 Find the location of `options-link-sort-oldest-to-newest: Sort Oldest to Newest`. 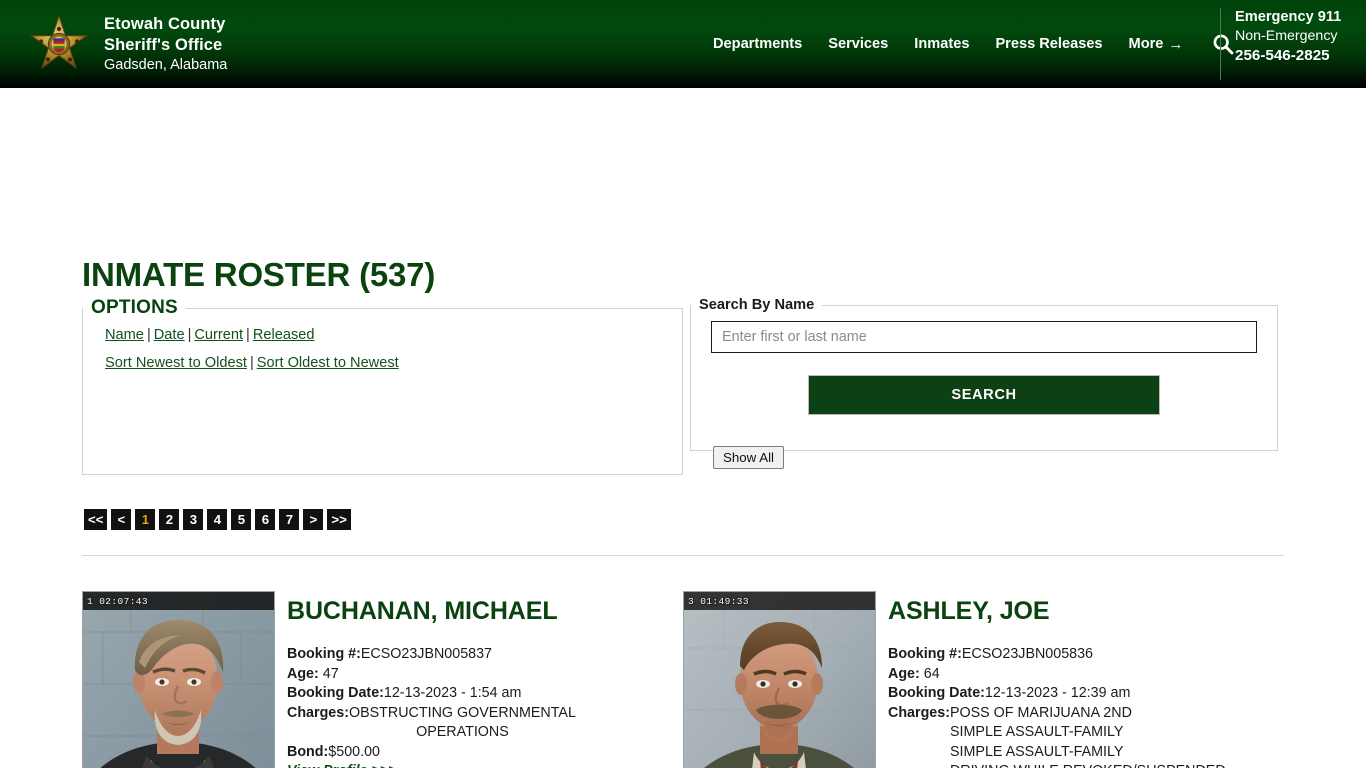

options-link-sort-oldest-to-newest: Sort Oldest to Newest is located at coordinates (328, 363).